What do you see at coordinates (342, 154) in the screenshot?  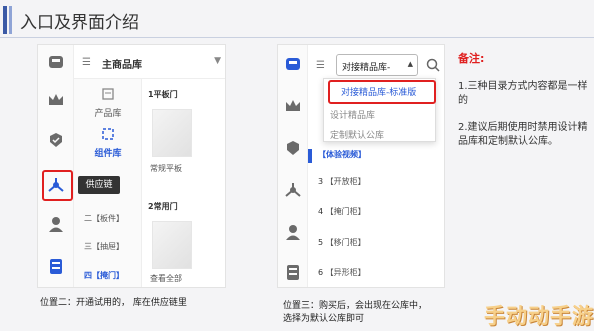 I see `list-item: 【体验视频】` at bounding box center [342, 154].